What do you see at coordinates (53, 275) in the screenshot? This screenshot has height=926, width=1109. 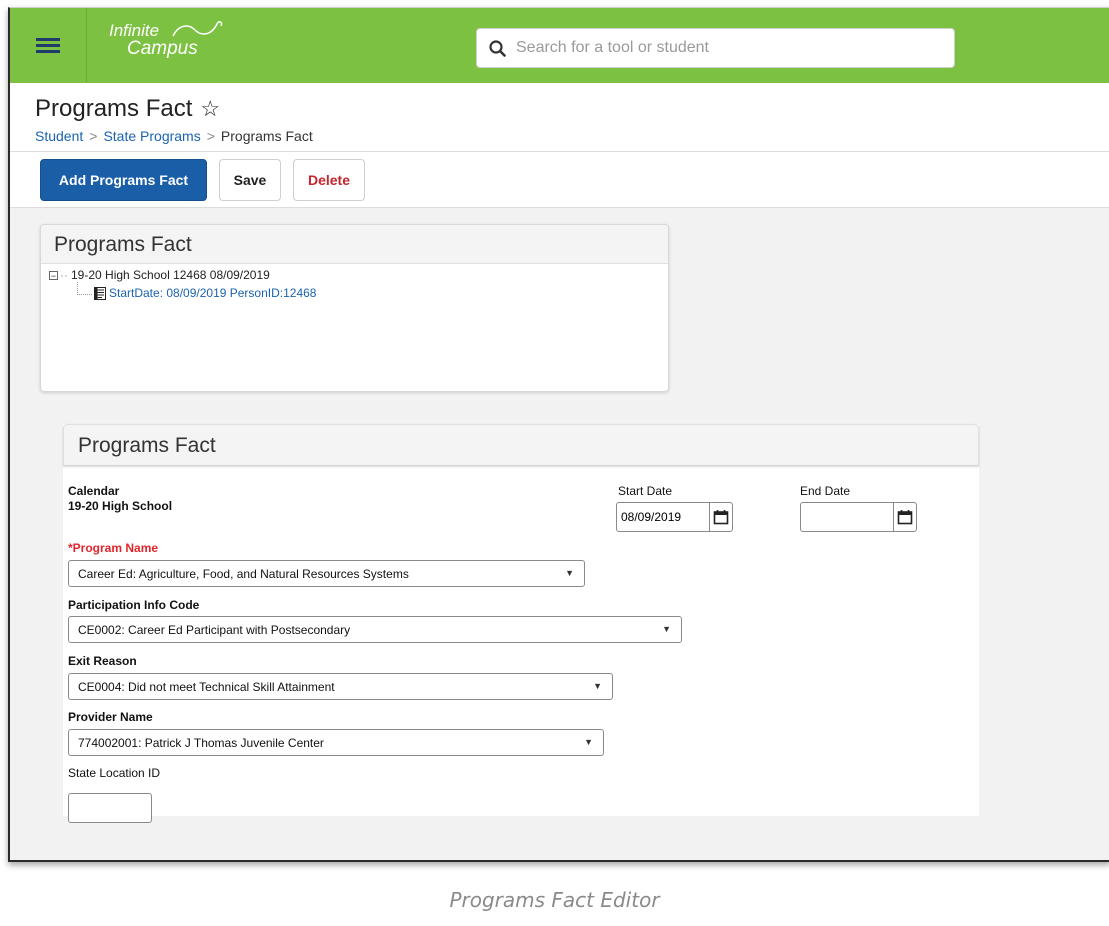 I see `collapse-icon: −` at bounding box center [53, 275].